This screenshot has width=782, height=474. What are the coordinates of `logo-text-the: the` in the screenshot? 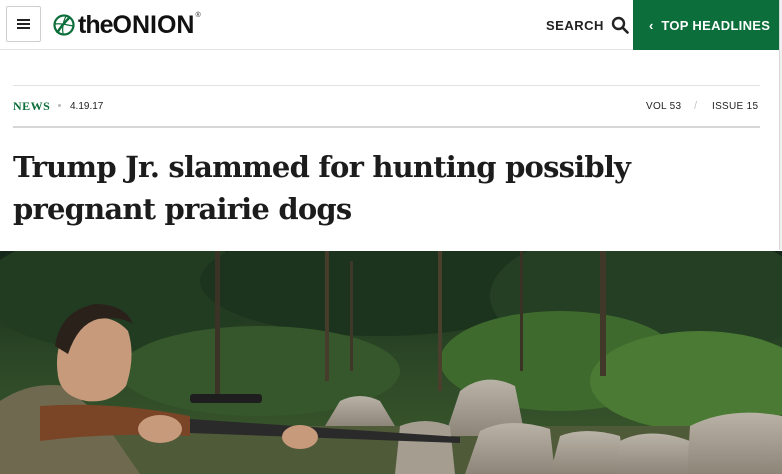 It's located at (95, 24).